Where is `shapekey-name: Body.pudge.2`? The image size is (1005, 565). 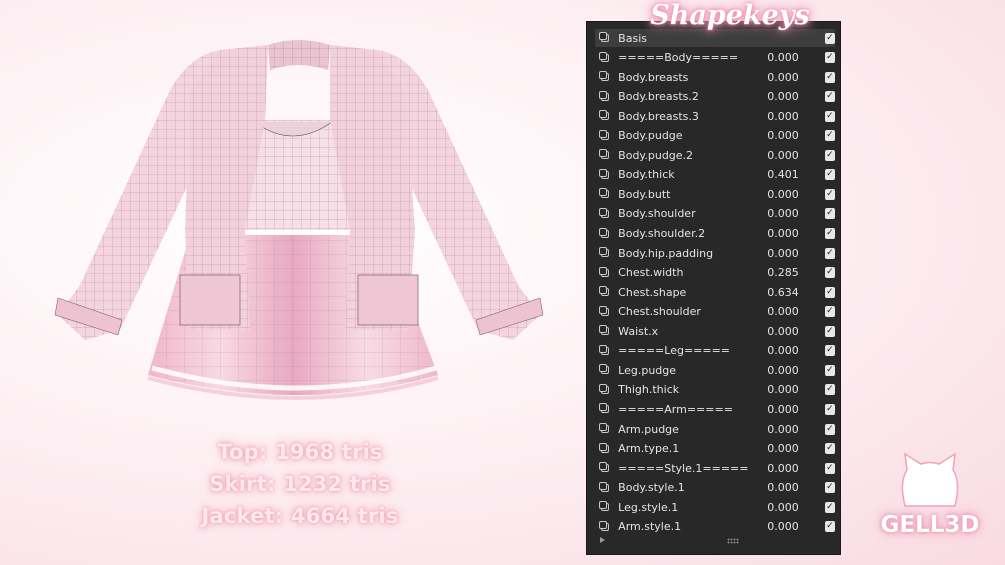 shapekey-name: Body.pudge.2 is located at coordinates (688, 155).